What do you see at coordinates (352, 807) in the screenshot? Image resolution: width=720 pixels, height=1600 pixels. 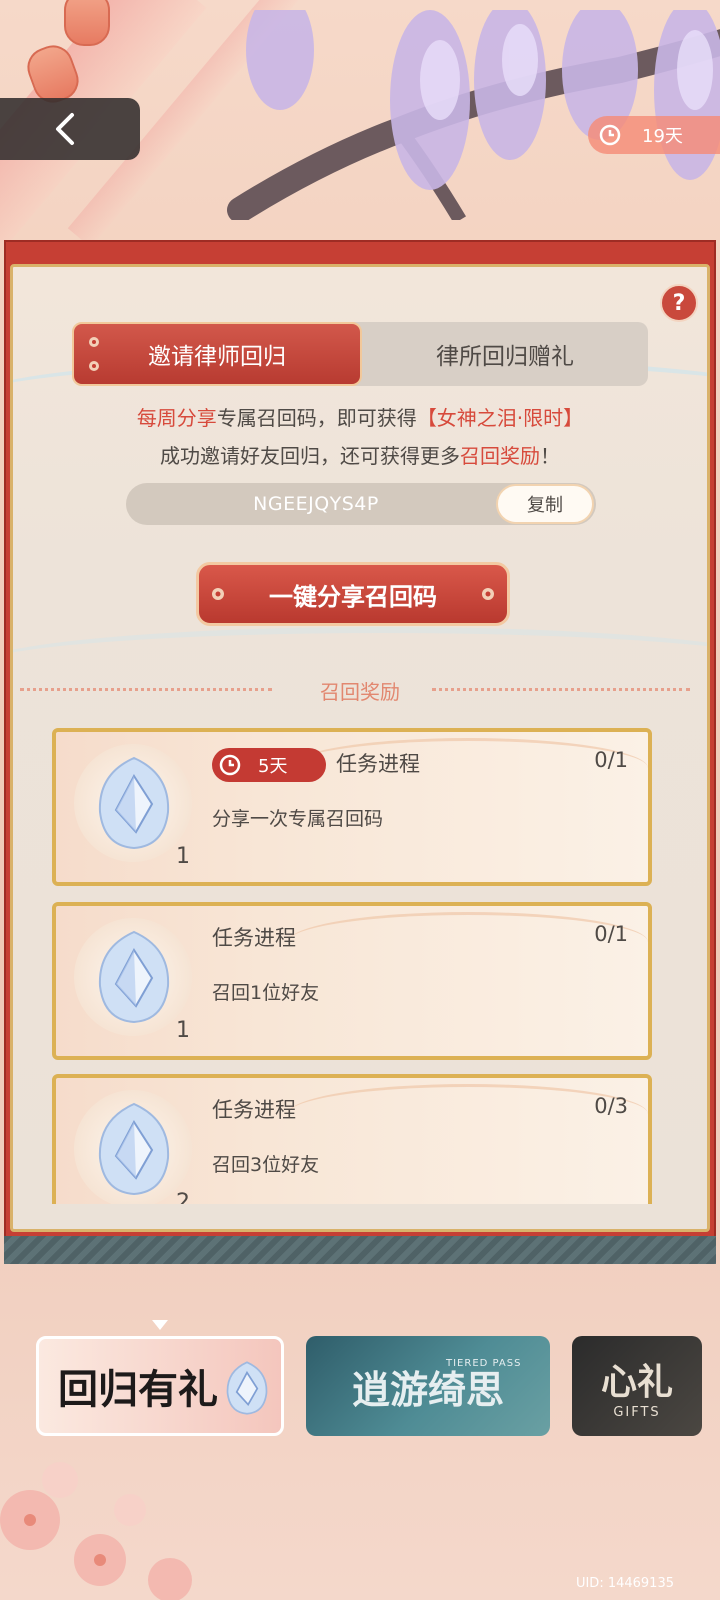 I see `task-card: 1 5天 任务进程 0/1 分享一次专属召回码` at bounding box center [352, 807].